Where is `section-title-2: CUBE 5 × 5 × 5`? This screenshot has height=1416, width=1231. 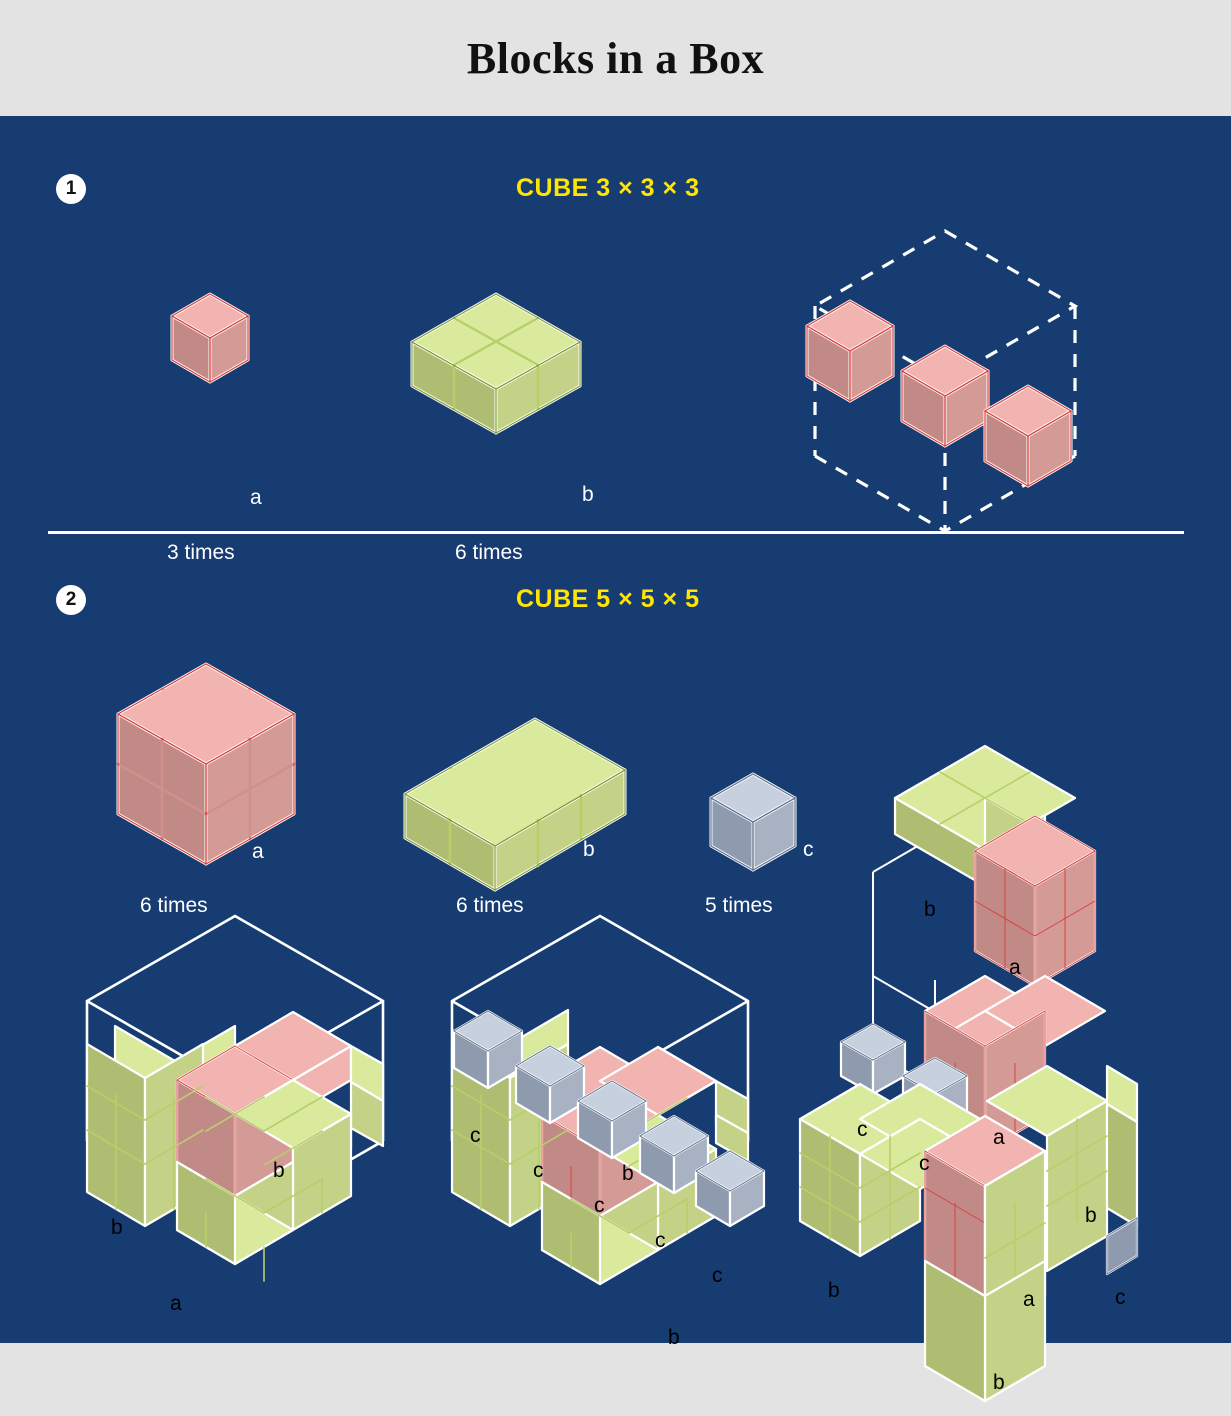 section-title-2: CUBE 5 × 5 × 5 is located at coordinates (608, 599).